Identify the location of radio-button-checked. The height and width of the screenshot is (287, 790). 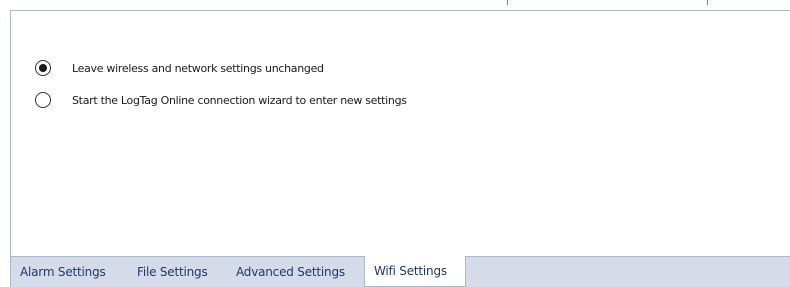
(43, 68).